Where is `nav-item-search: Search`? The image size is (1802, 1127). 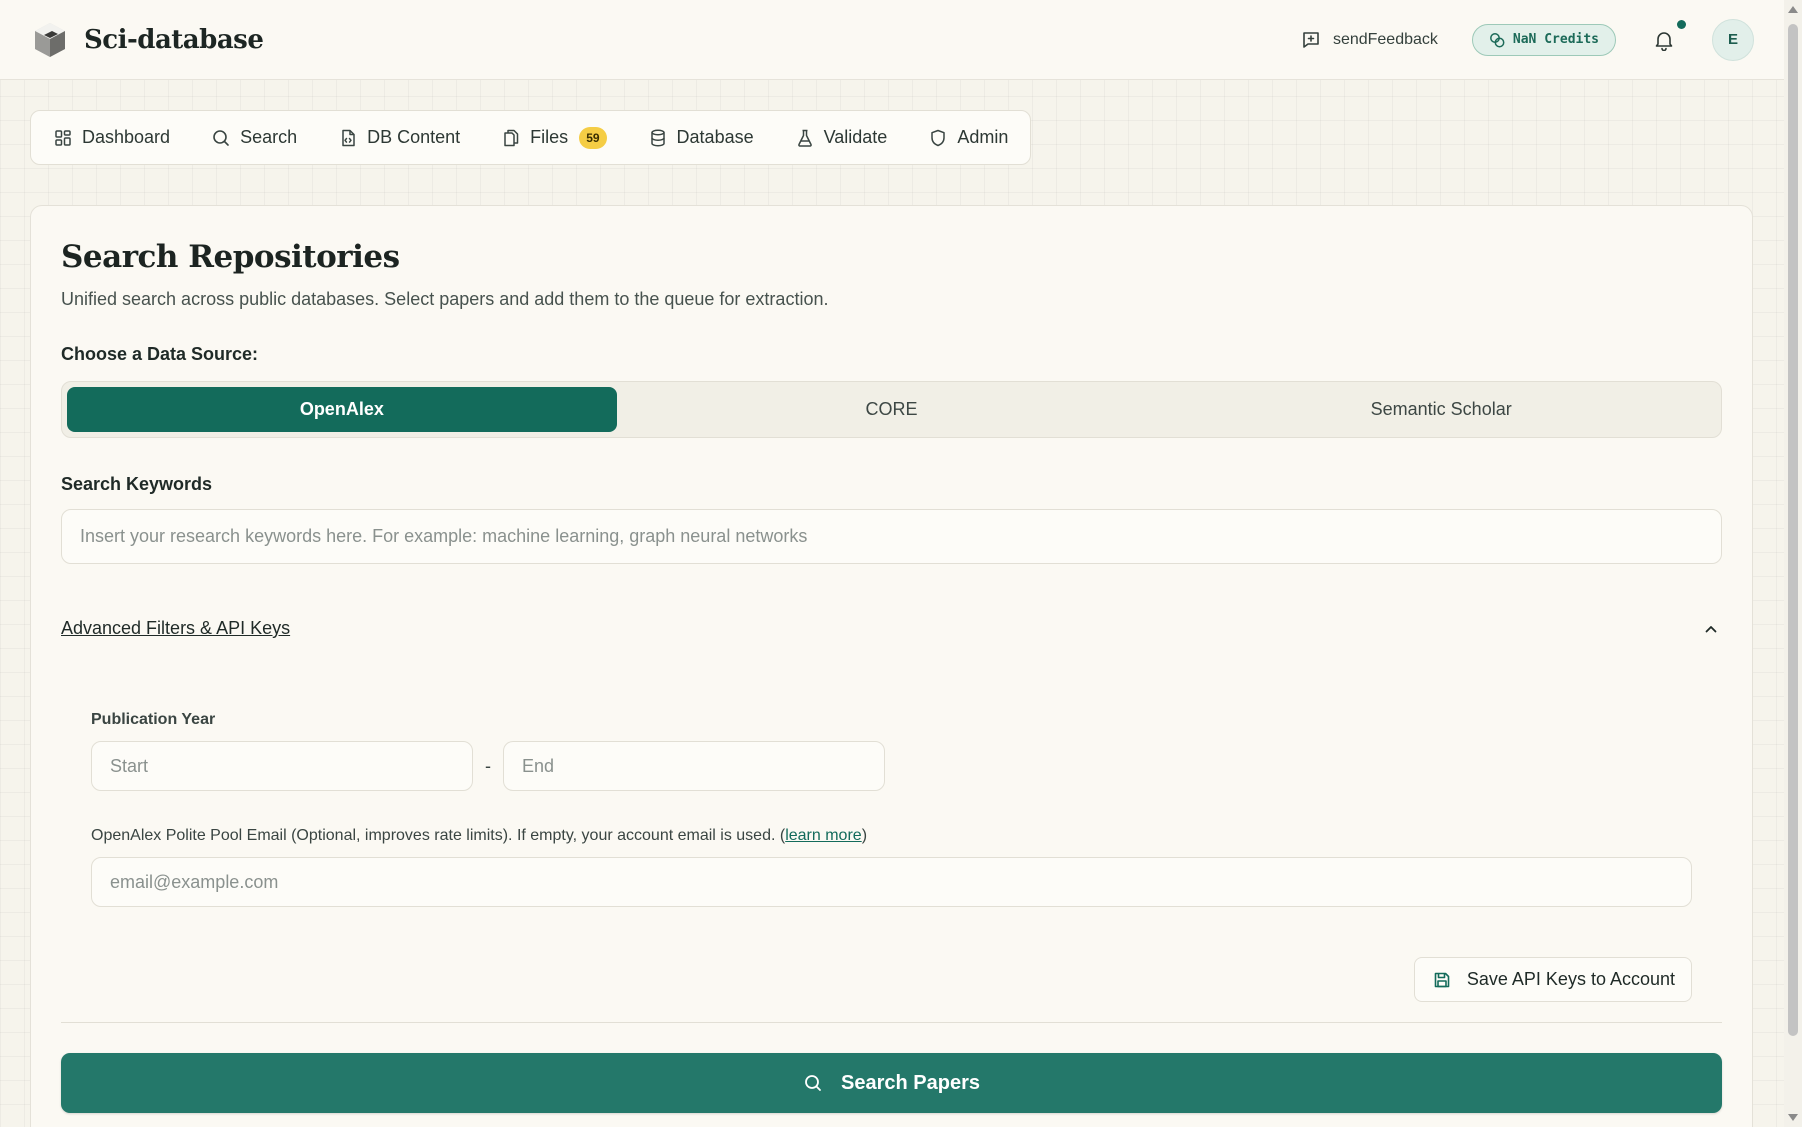 nav-item-search: Search is located at coordinates (254, 137).